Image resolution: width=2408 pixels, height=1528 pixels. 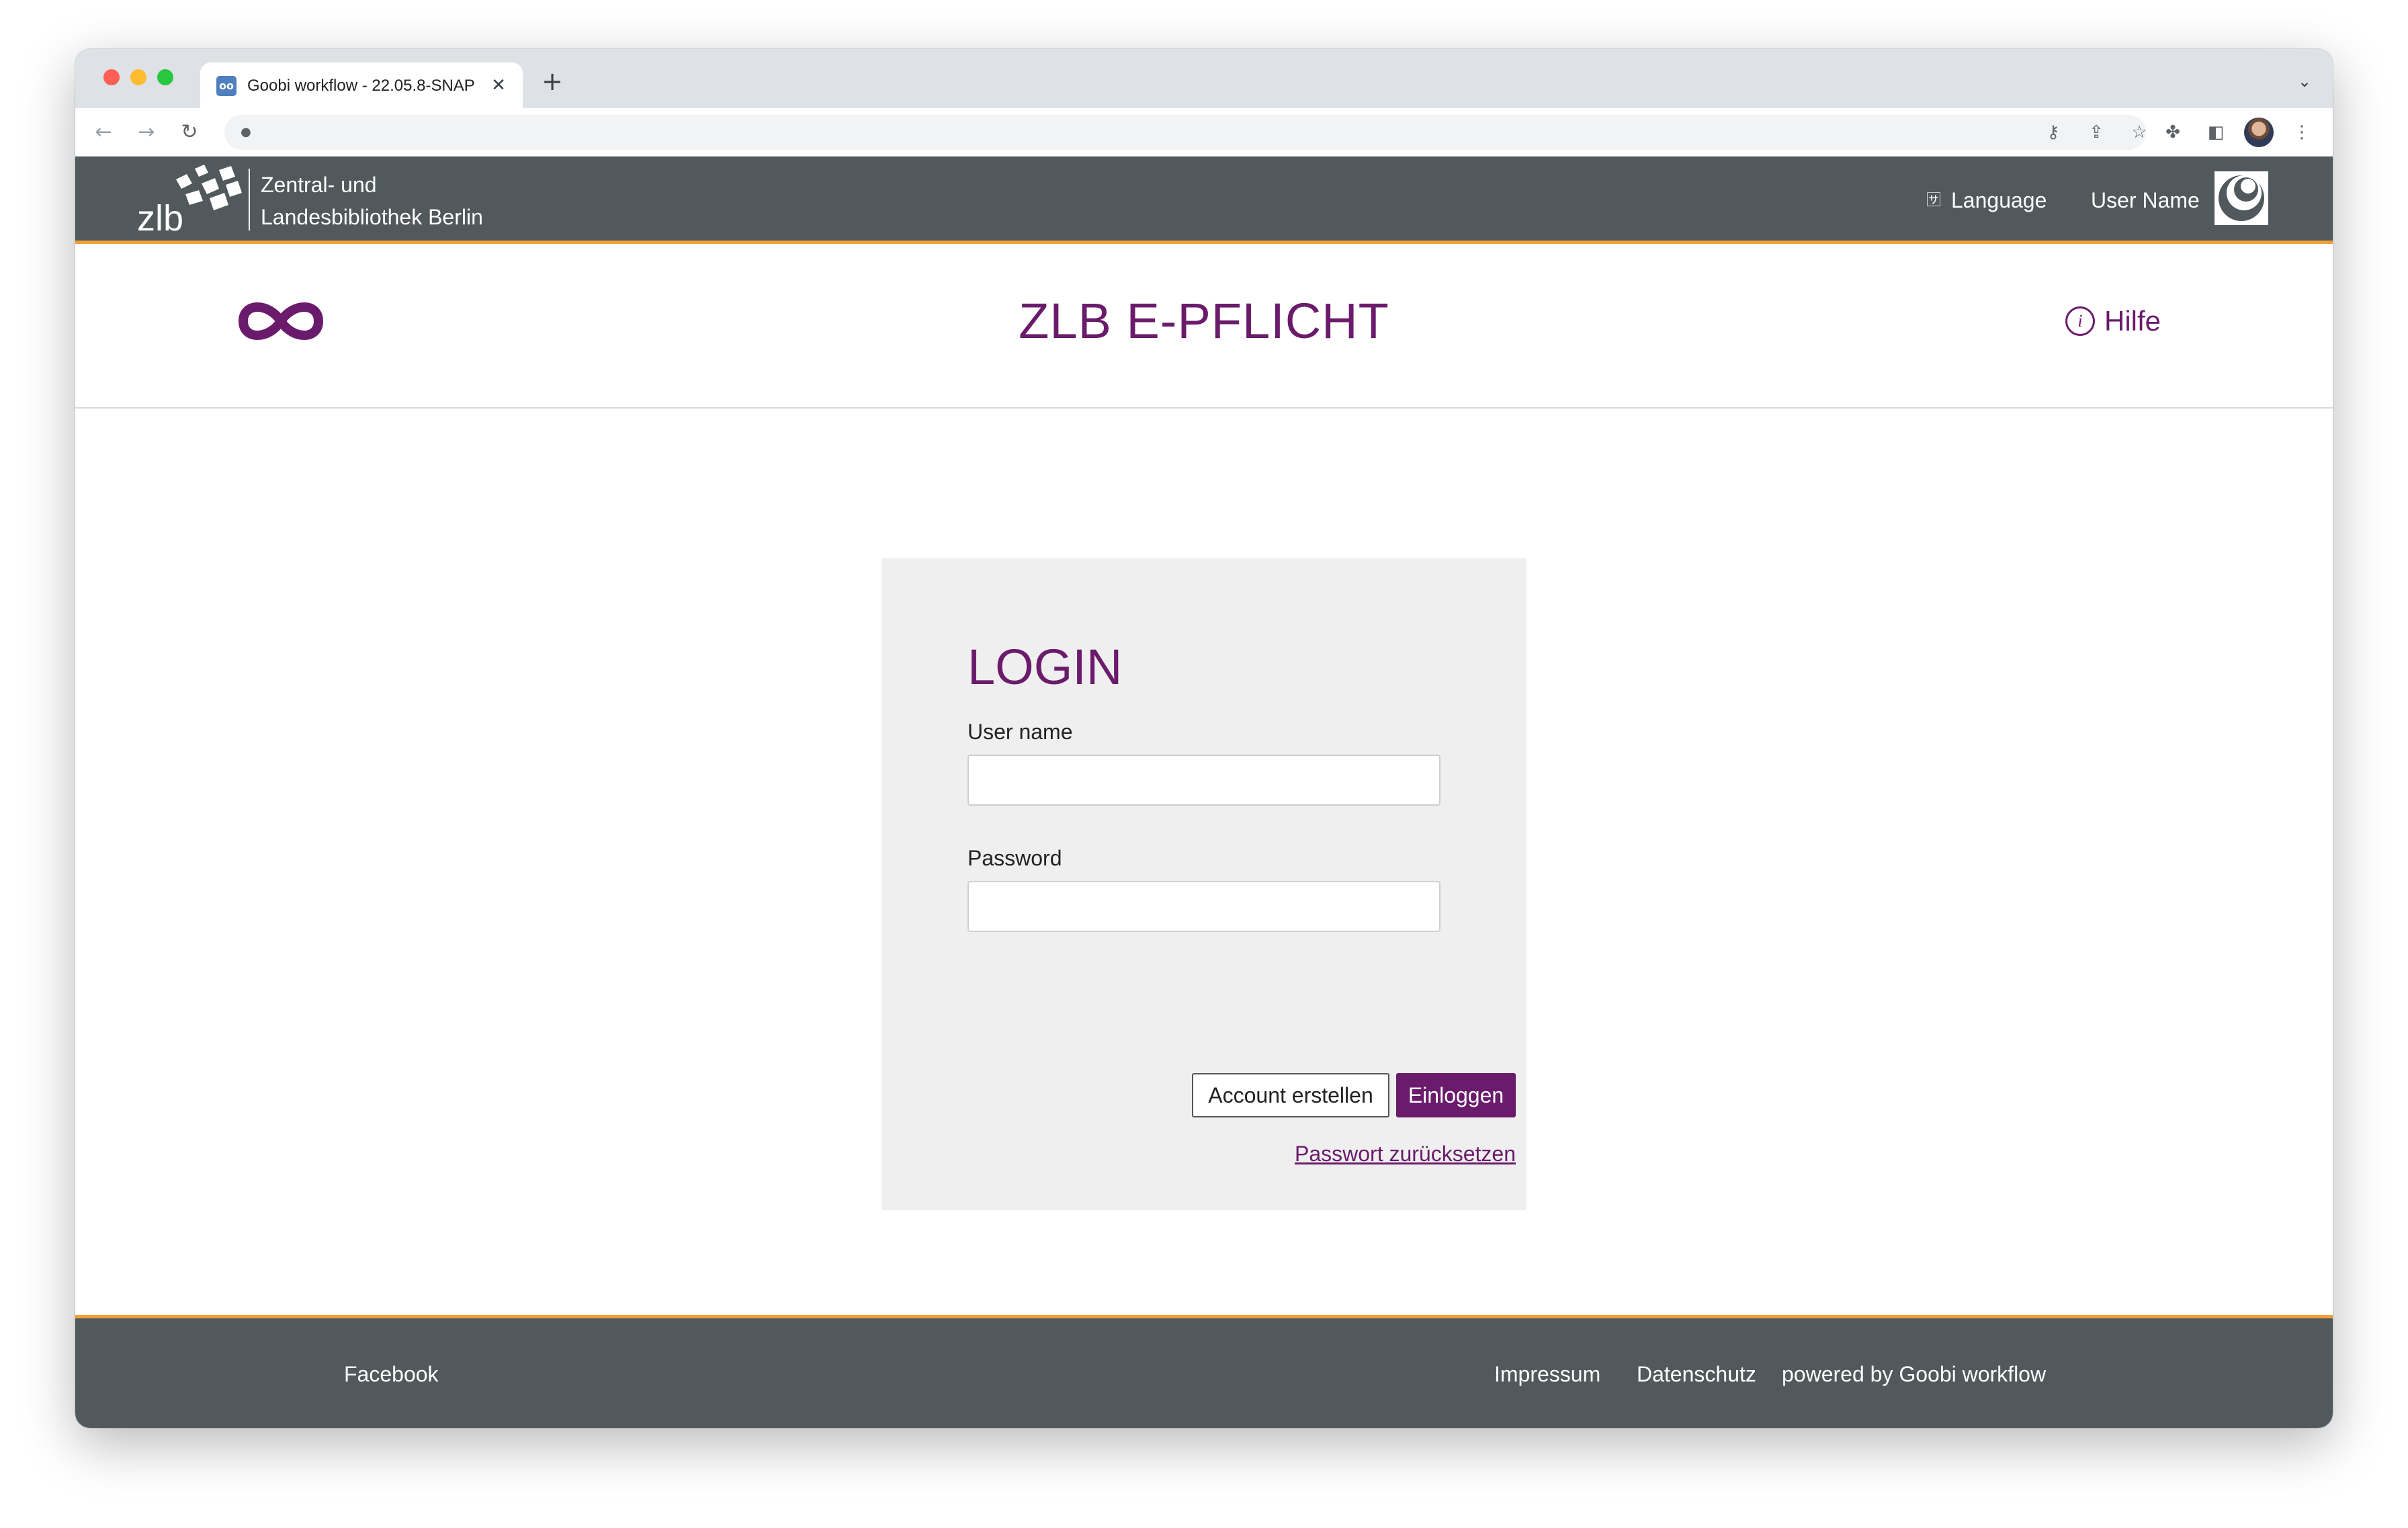 I want to click on tab-search-chevron-down-icon: ⌄, so click(x=2304, y=81).